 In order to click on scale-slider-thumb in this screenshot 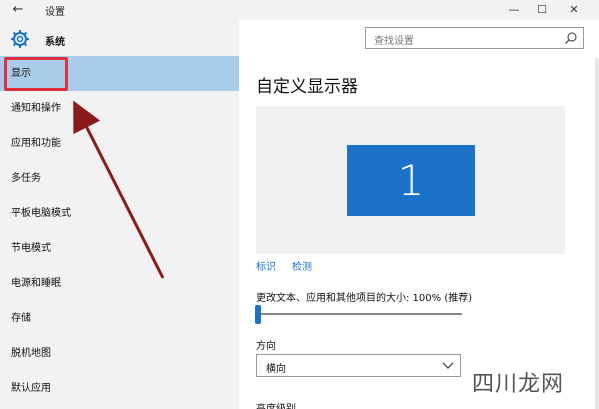, I will do `click(258, 314)`.